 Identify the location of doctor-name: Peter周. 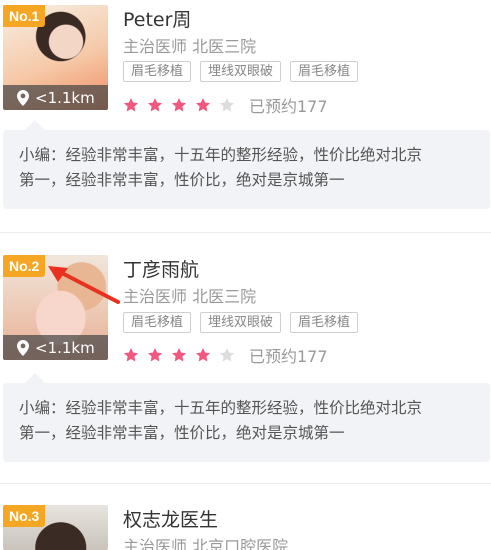
(157, 18).